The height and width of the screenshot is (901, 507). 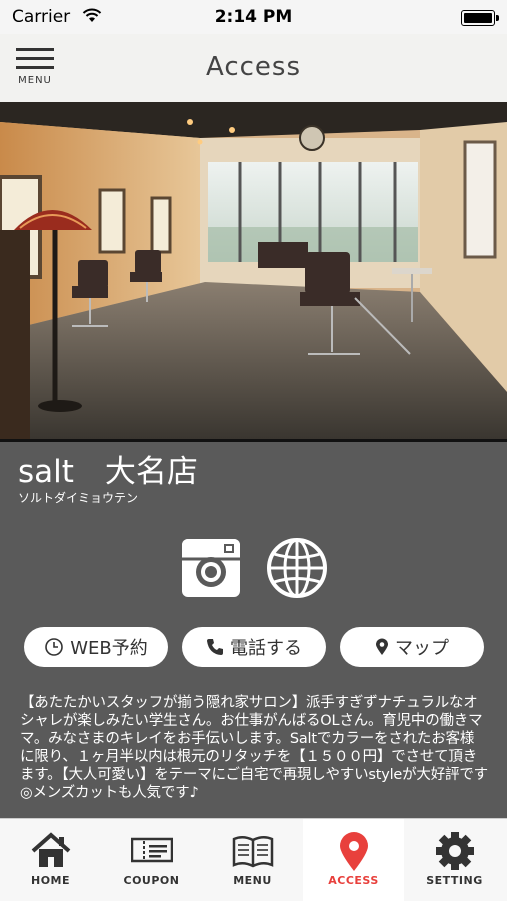 What do you see at coordinates (455, 851) in the screenshot?
I see `gear-icon` at bounding box center [455, 851].